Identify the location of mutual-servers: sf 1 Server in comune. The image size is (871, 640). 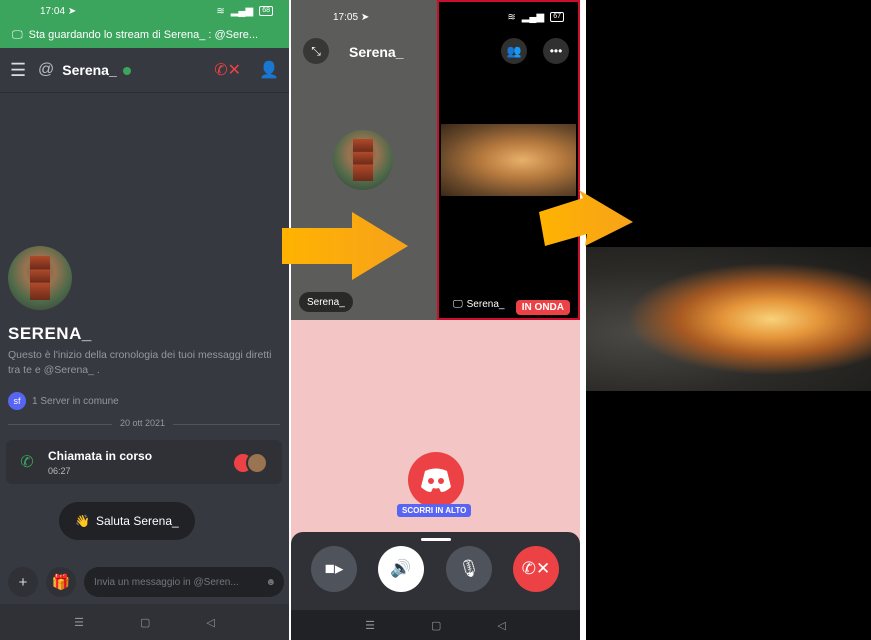
(63, 401).